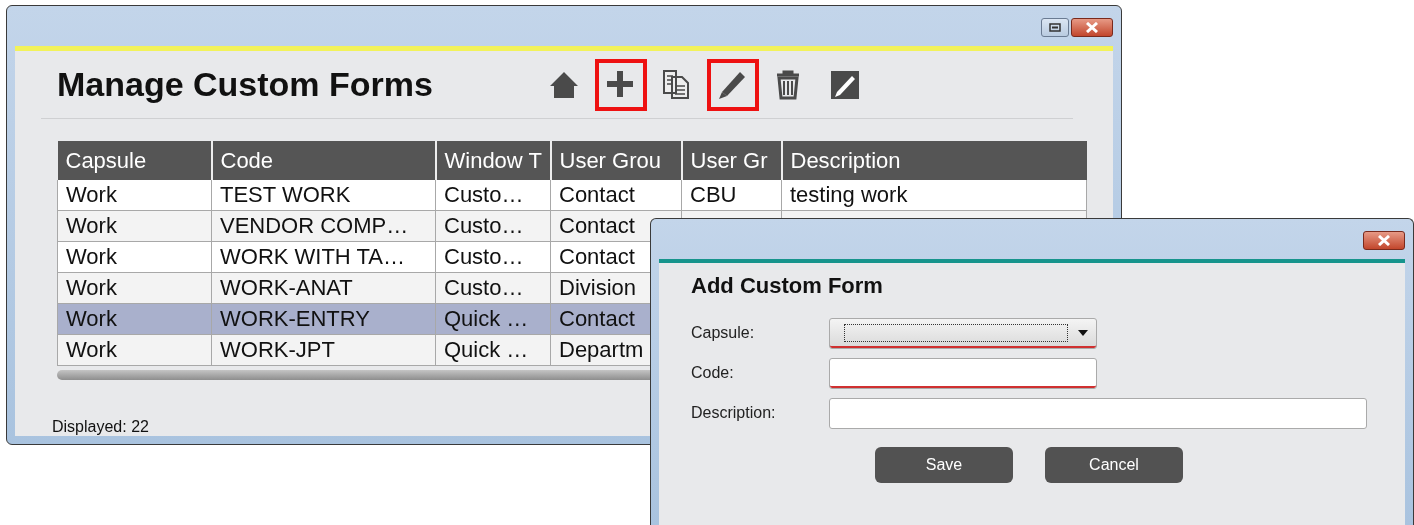 Image resolution: width=1414 pixels, height=525 pixels. What do you see at coordinates (295, 318) in the screenshot?
I see `table-cell: WORK-ENTRY` at bounding box center [295, 318].